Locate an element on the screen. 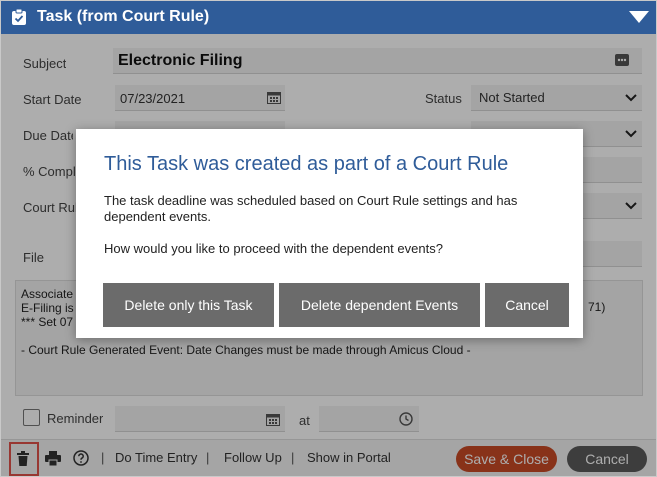 The width and height of the screenshot is (657, 477). delete-only-task-button: Delete only this Task is located at coordinates (188, 305).